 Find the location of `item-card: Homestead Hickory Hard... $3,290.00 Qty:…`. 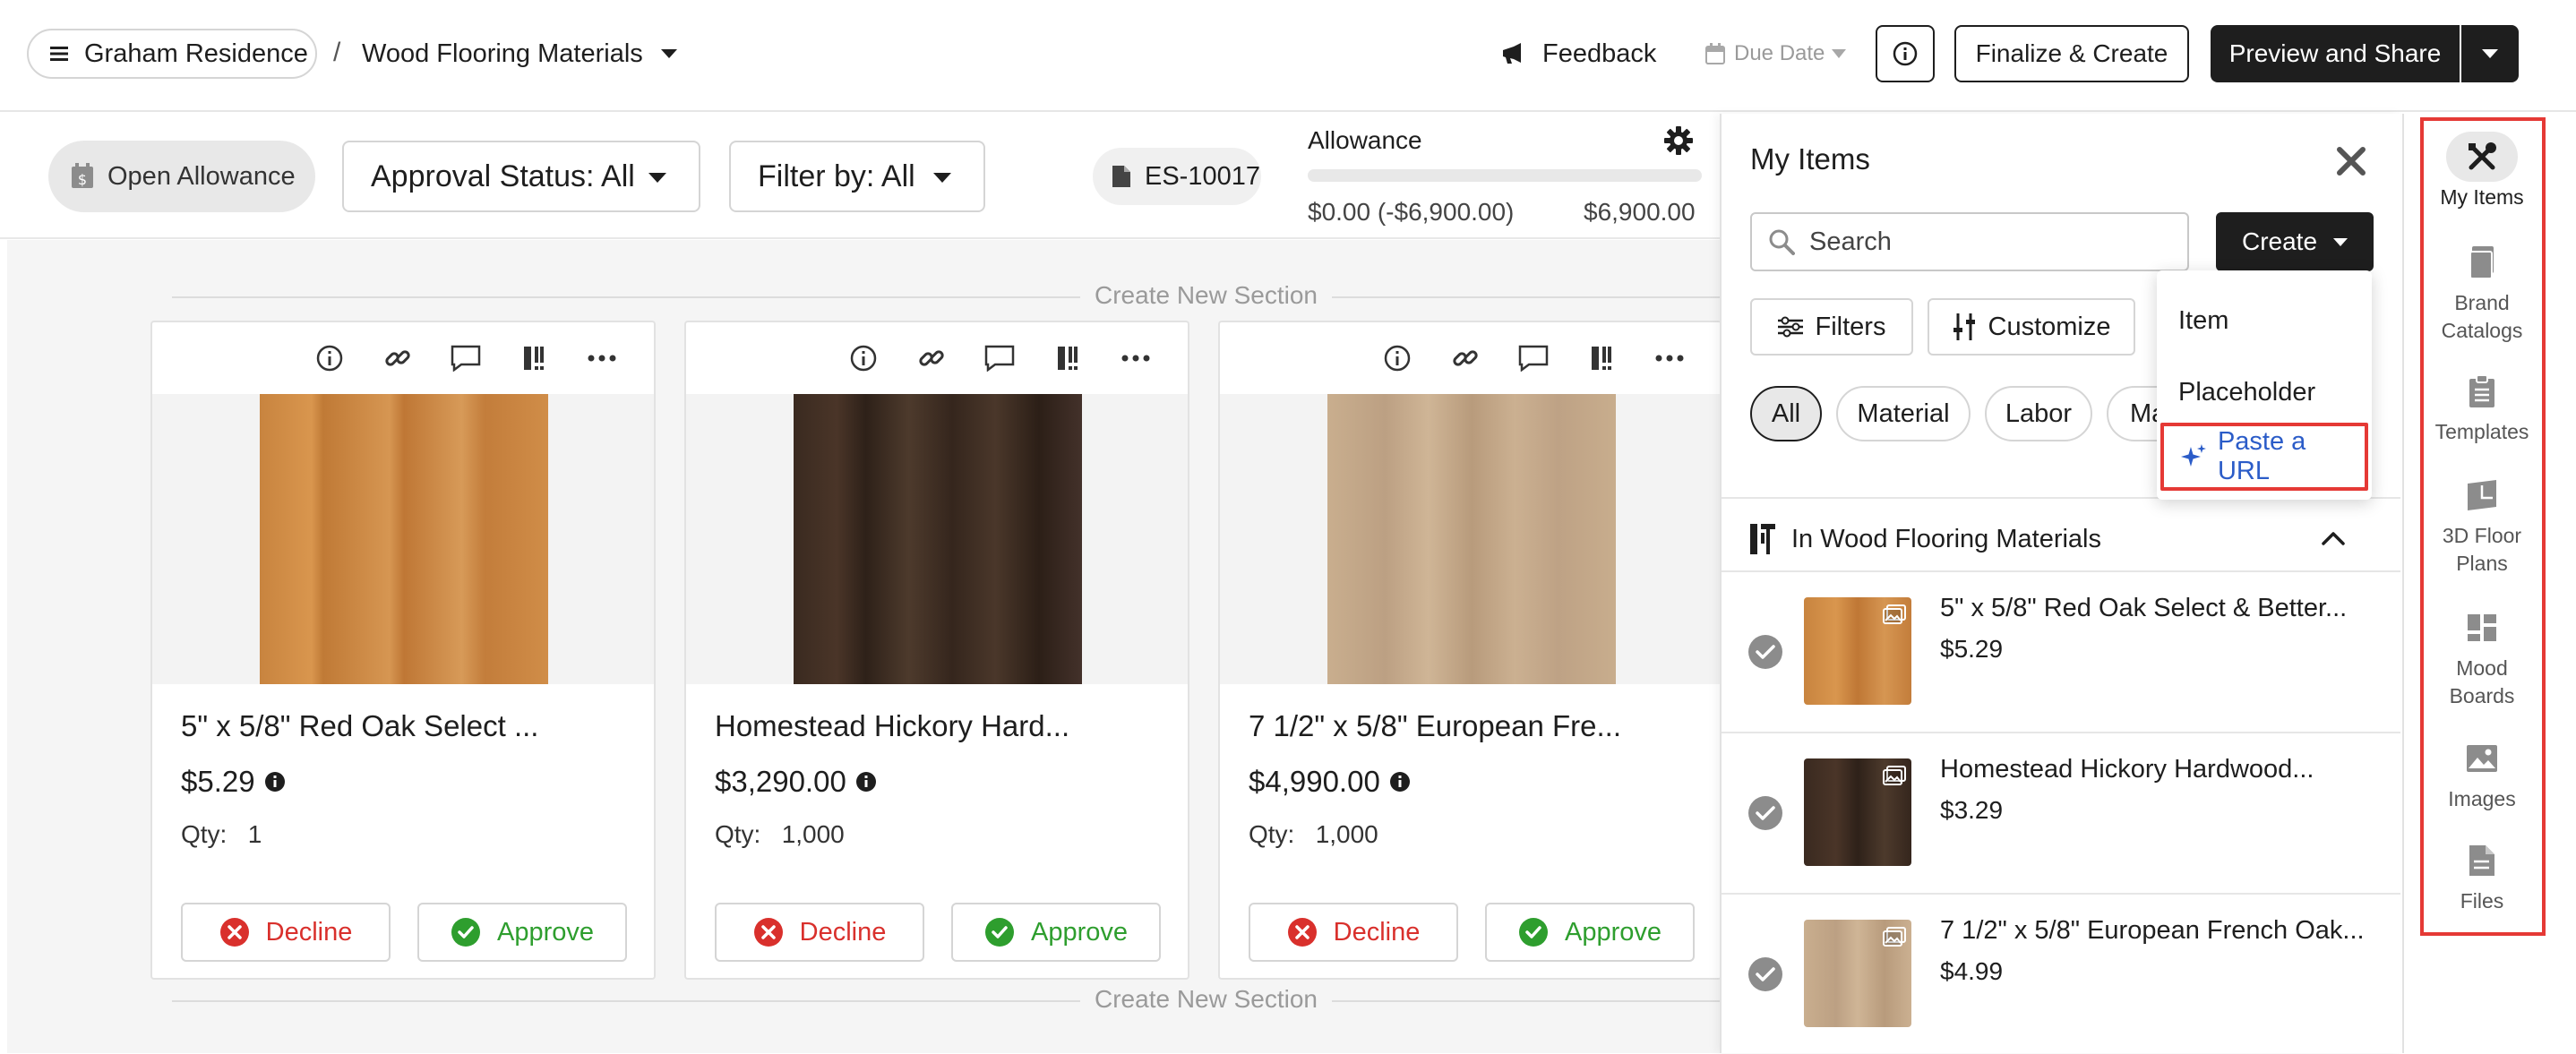

item-card: Homestead Hickory Hard... $3,290.00 Qty:… is located at coordinates (936, 650).